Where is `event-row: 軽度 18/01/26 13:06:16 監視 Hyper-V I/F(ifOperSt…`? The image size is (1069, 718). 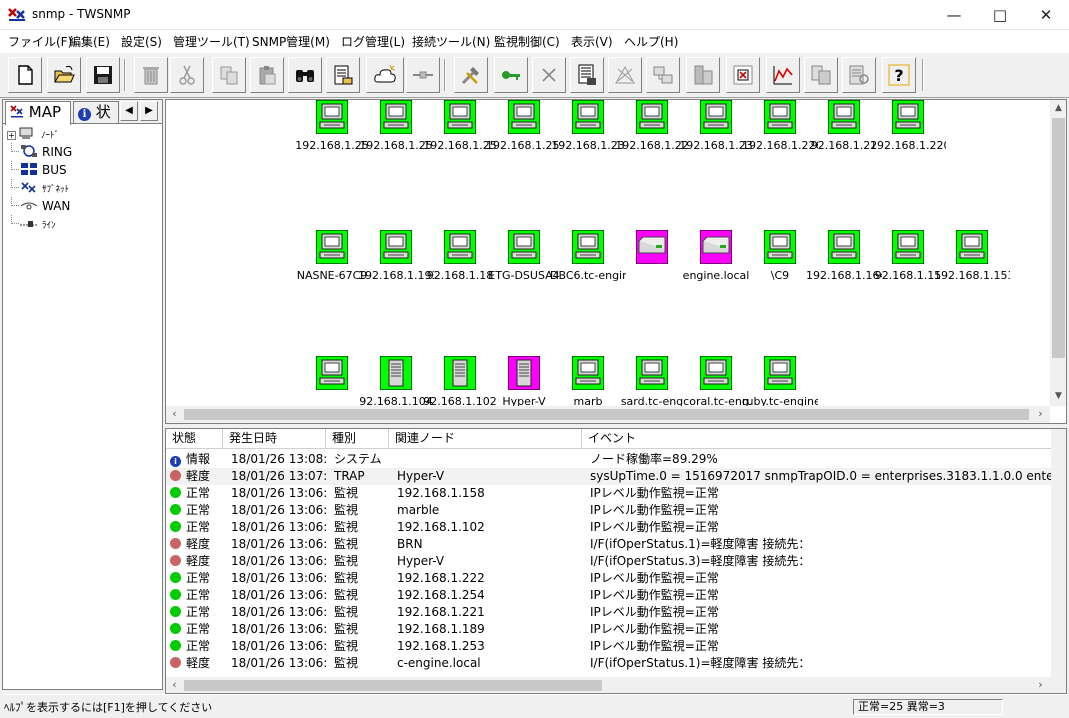 event-row: 軽度 18/01/26 13:06:16 監視 Hyper-V I/F(ifOperSt… is located at coordinates (609, 561).